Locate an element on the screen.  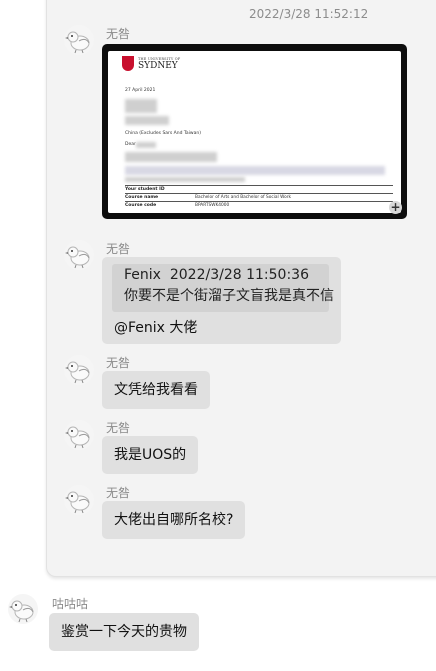
university-crest-icon is located at coordinates (128, 63).